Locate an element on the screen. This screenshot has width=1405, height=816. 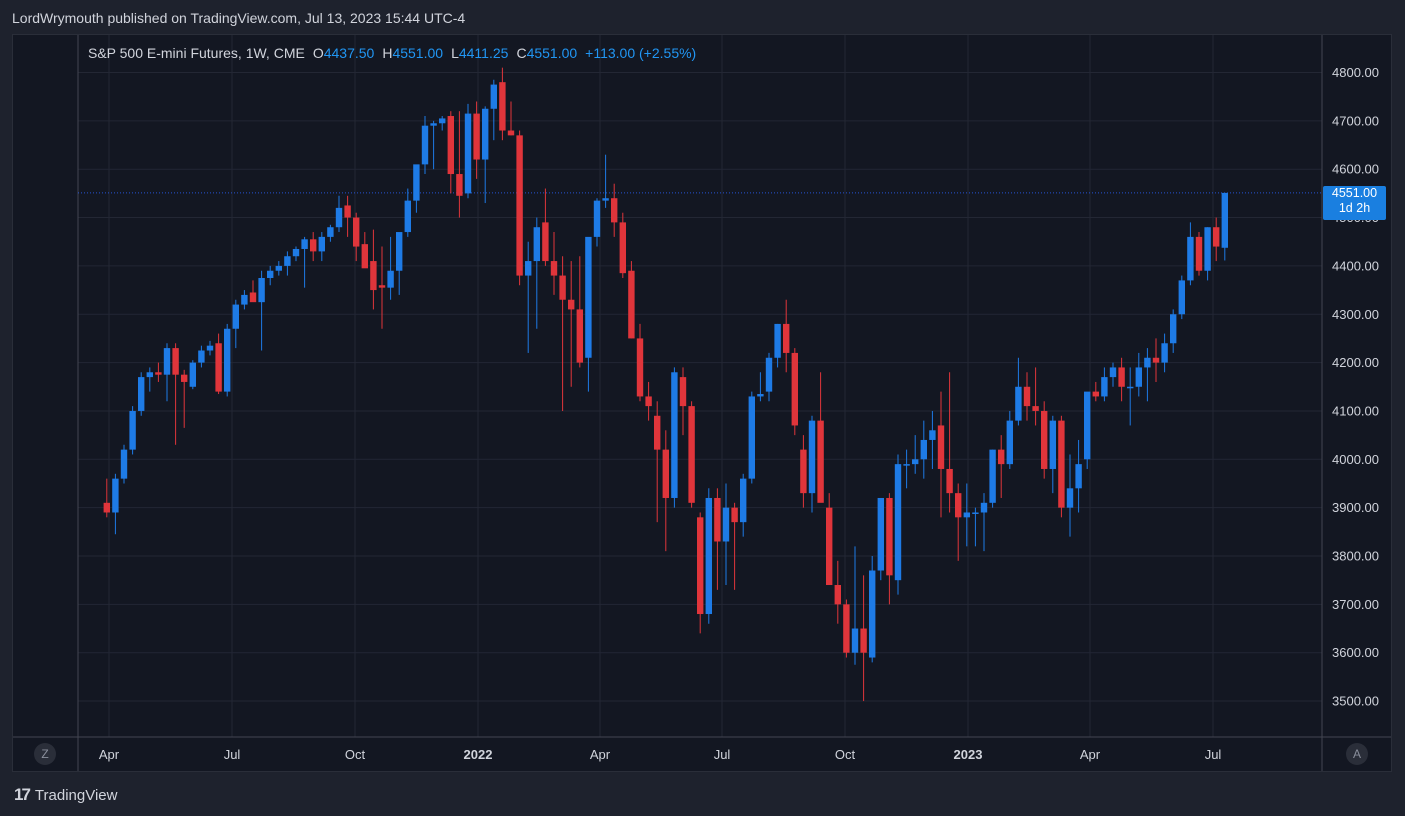
low-label: L is located at coordinates (455, 53).